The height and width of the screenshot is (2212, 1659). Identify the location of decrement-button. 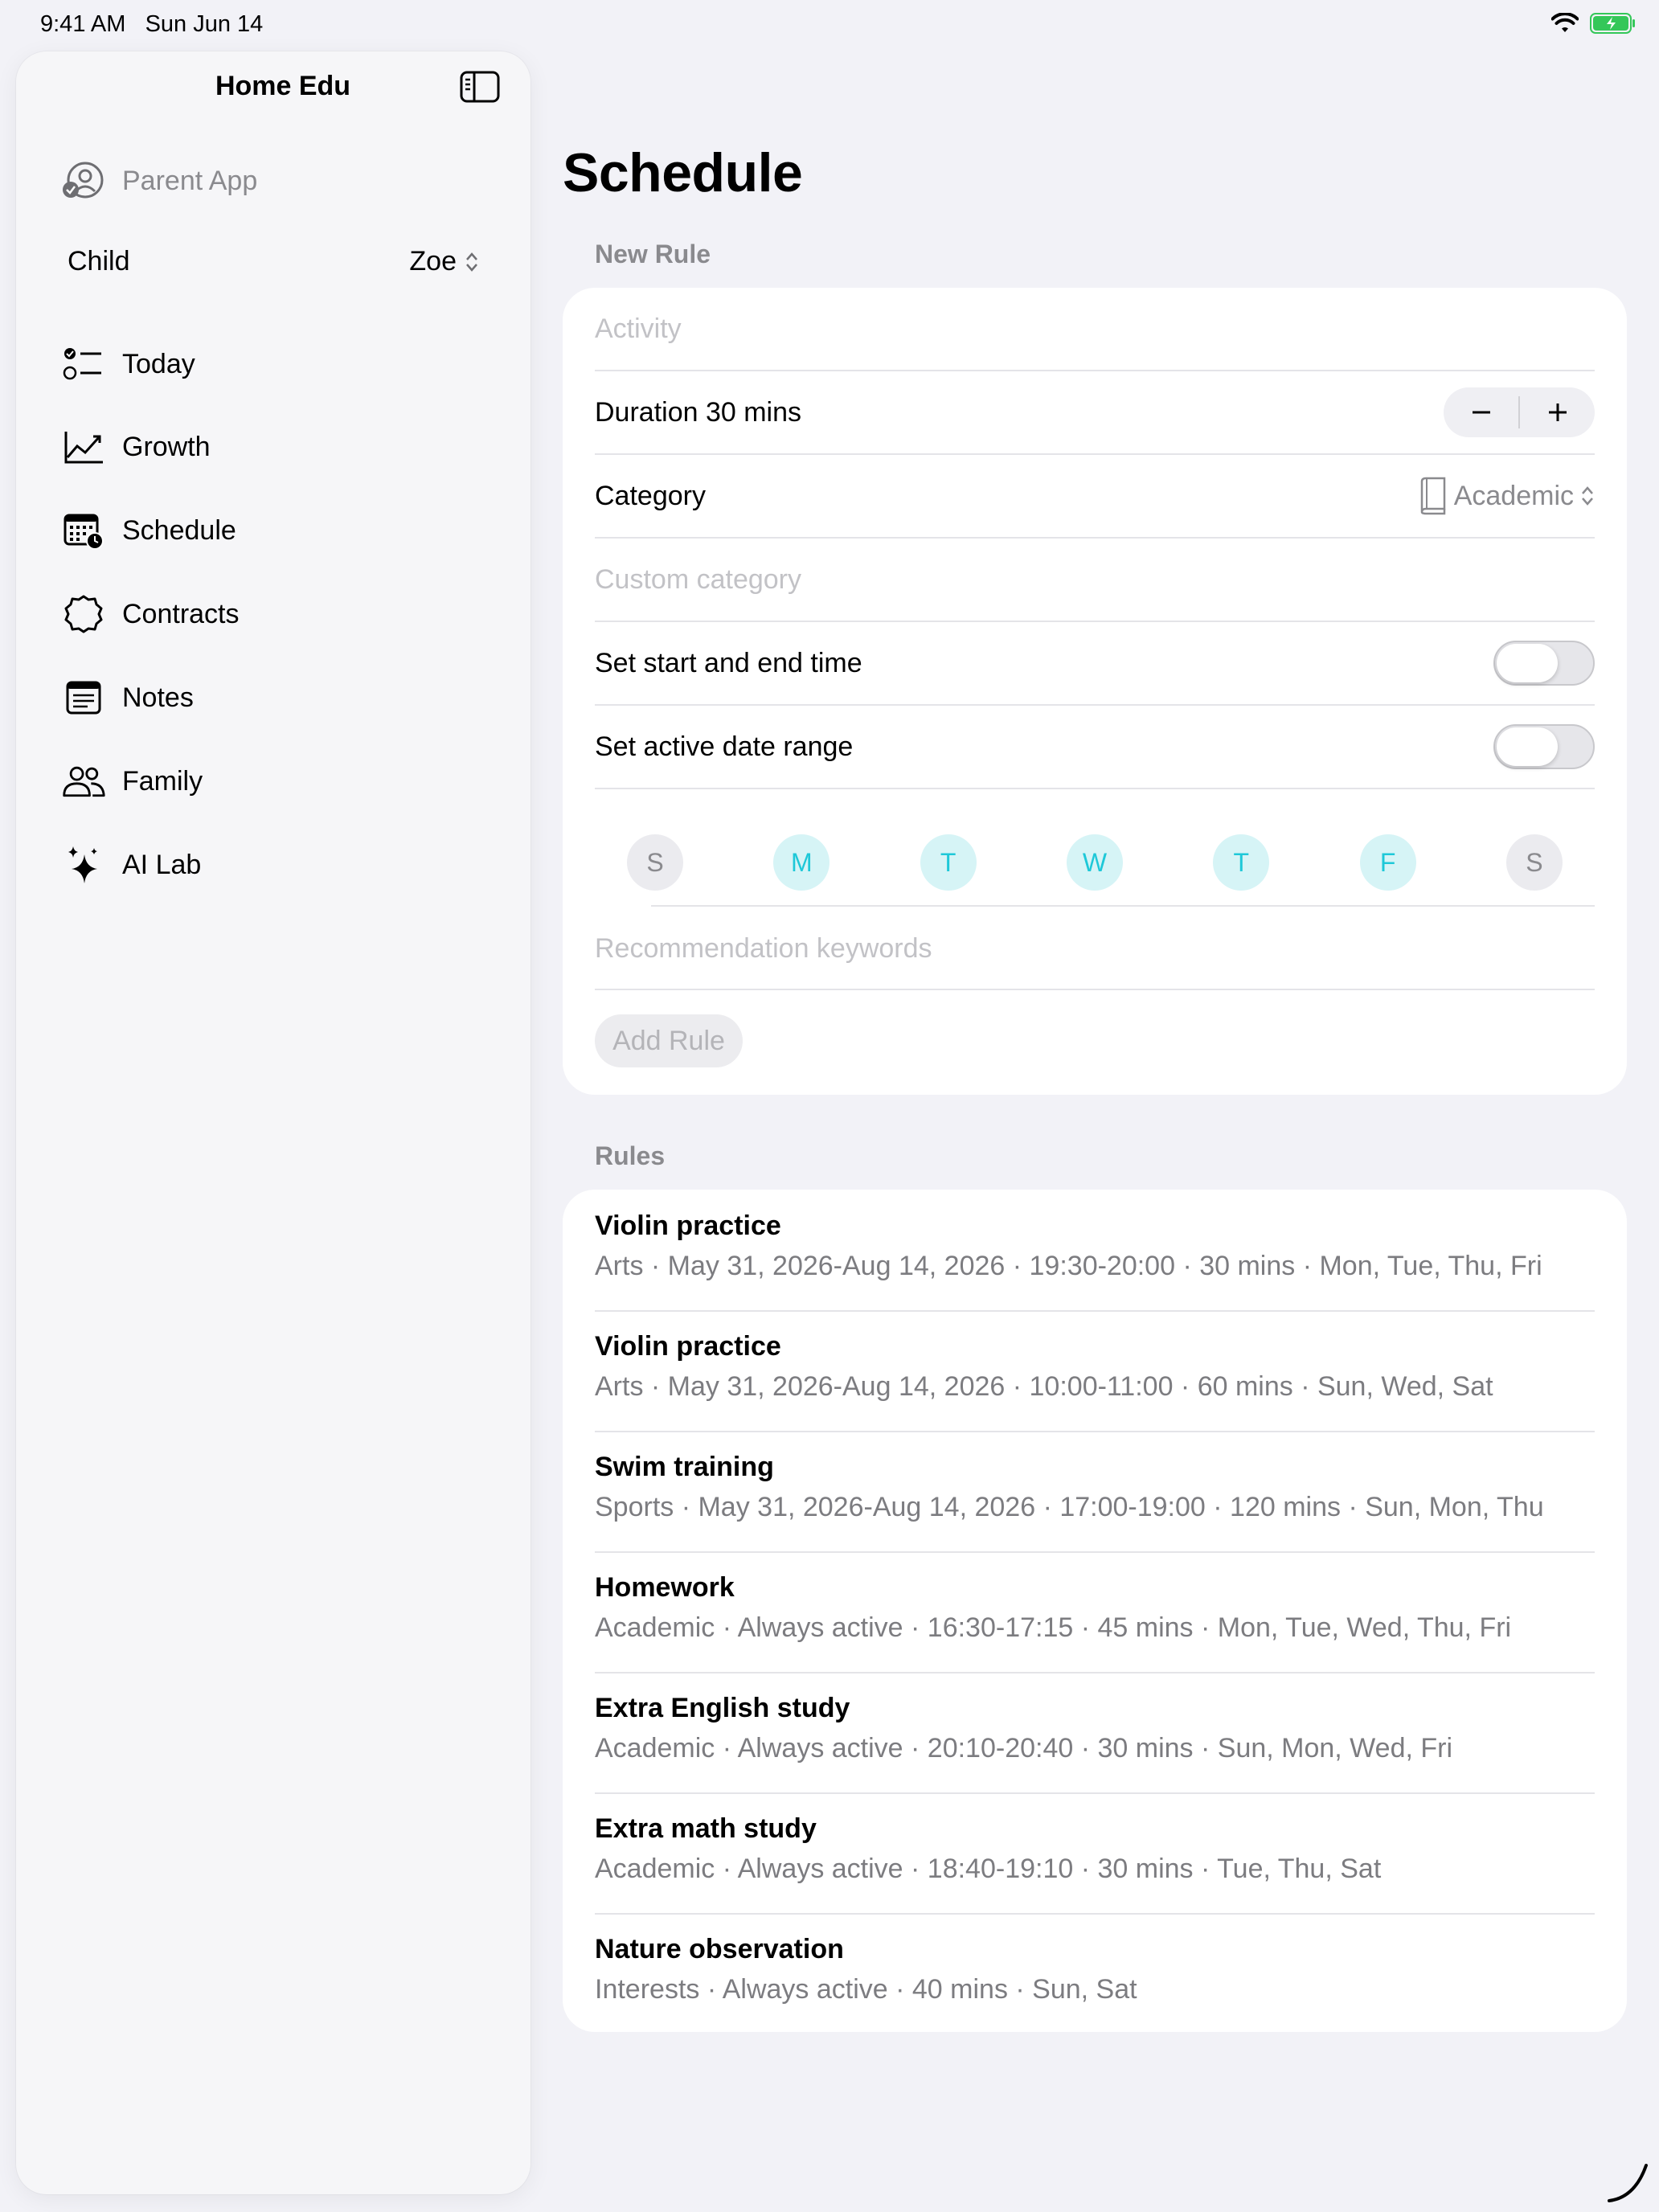
(1481, 412).